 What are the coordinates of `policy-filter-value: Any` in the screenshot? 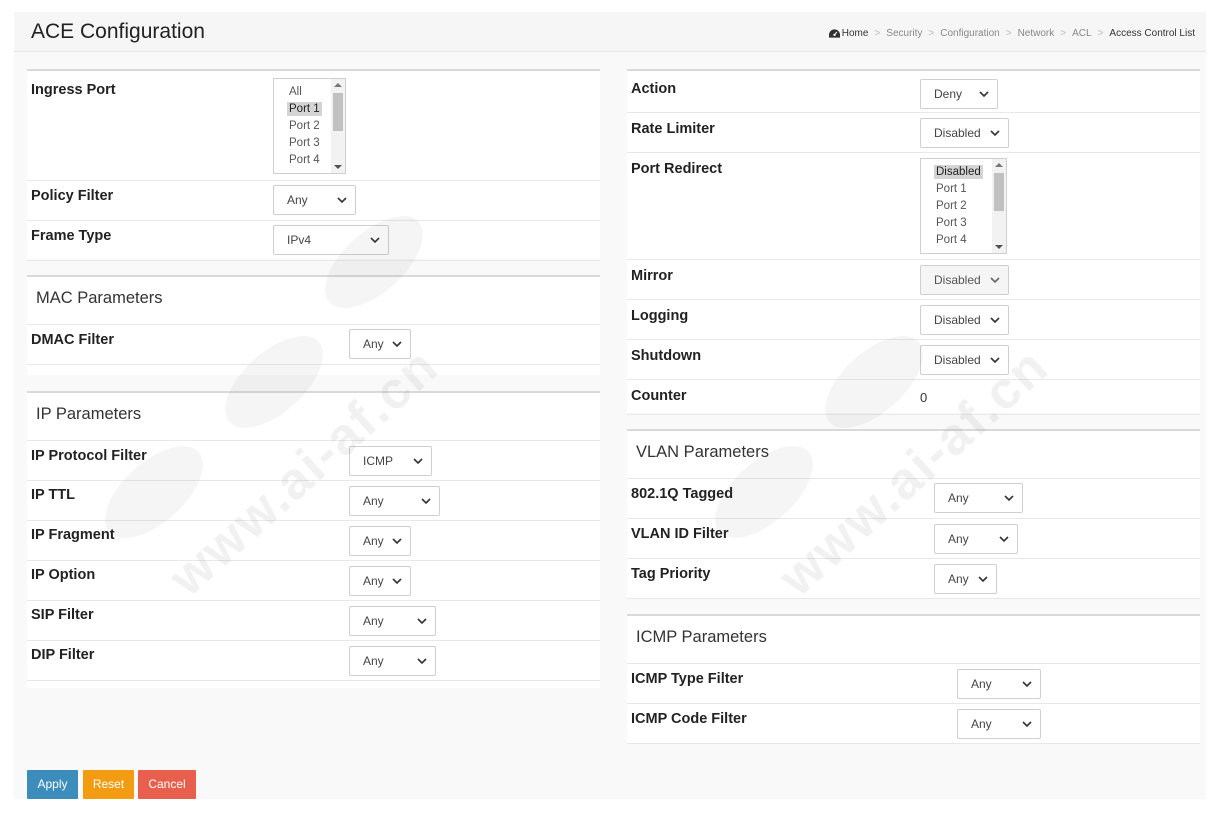 It's located at (297, 200).